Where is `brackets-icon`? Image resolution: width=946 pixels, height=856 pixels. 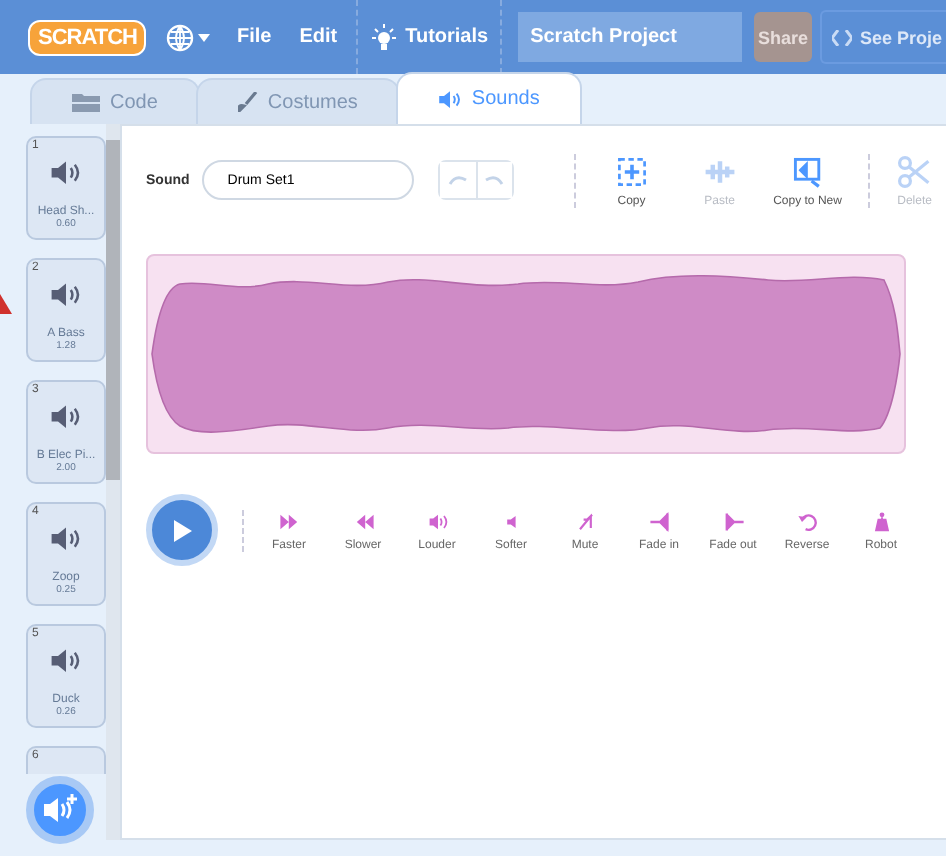 brackets-icon is located at coordinates (841, 37).